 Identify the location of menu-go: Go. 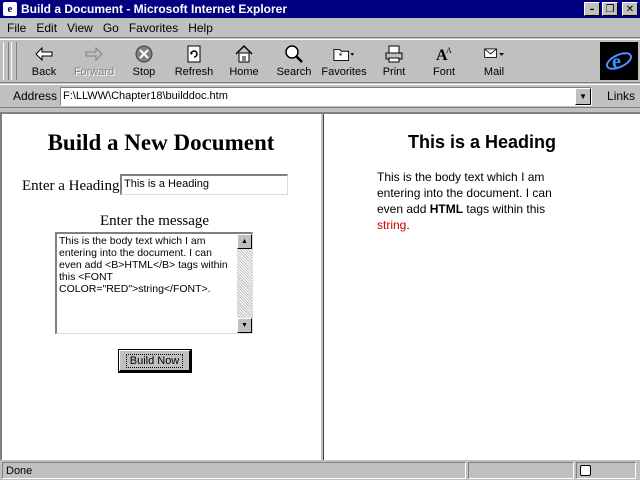
(111, 28).